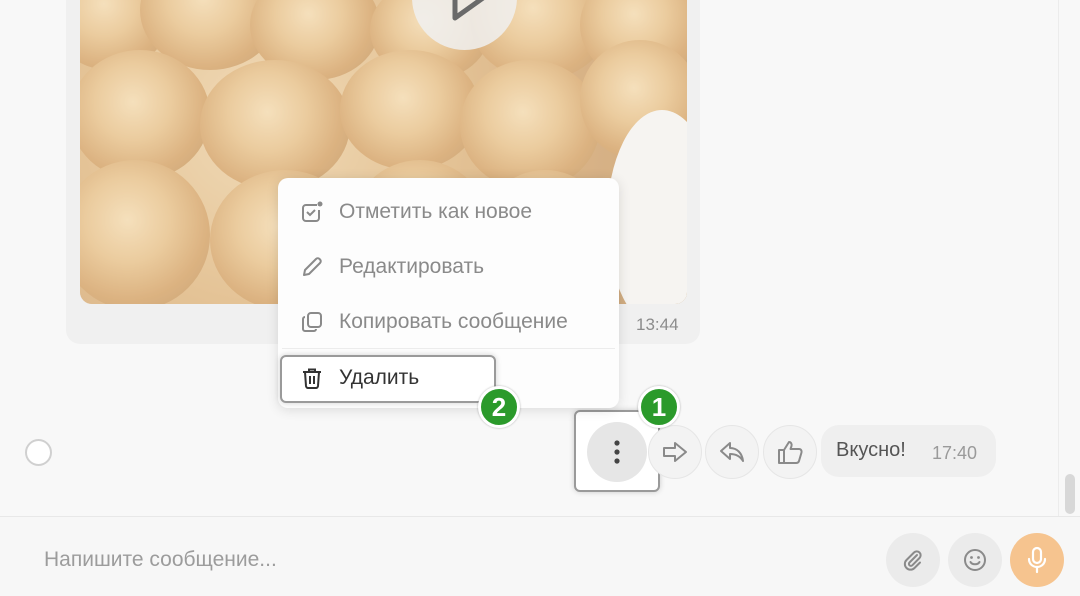  I want to click on message-text: Вкусно!, so click(871, 450).